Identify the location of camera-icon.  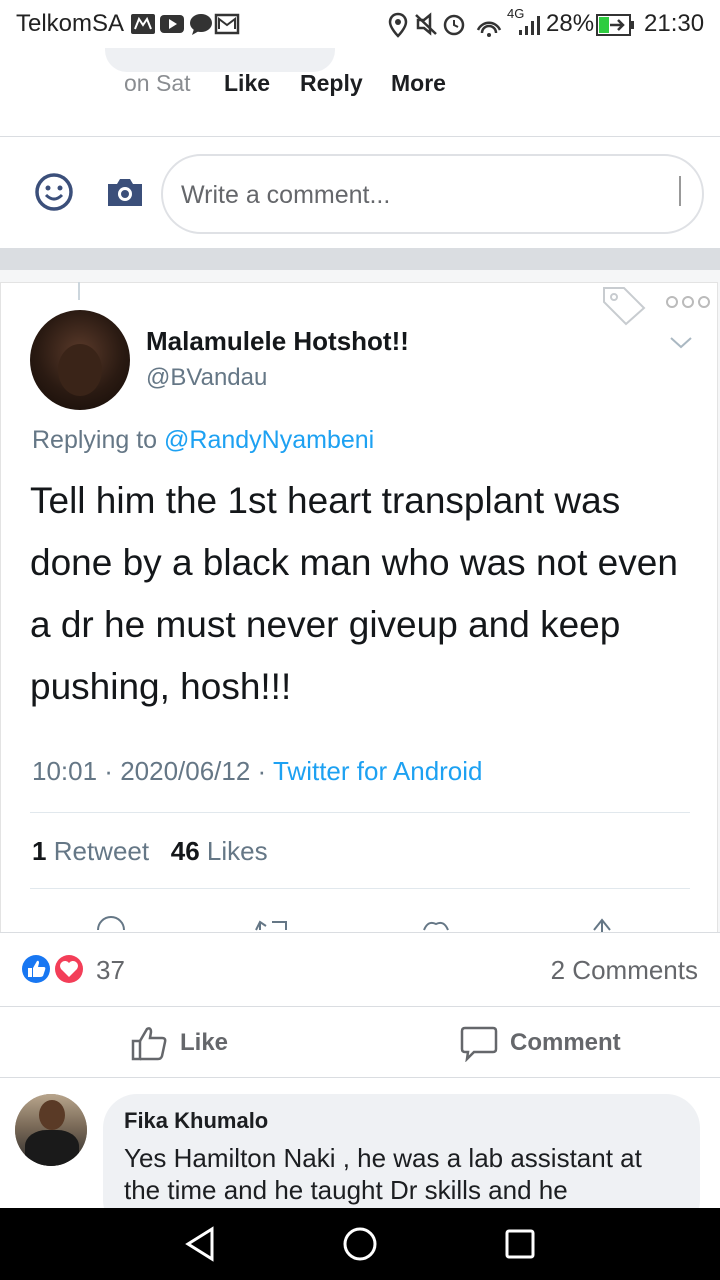
(125, 192).